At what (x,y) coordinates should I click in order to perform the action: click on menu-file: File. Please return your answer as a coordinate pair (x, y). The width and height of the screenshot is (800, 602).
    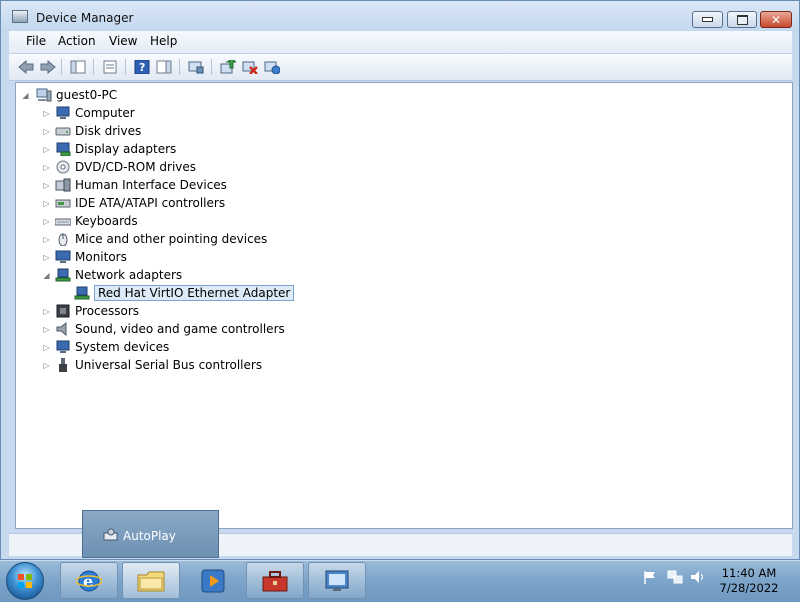
    Looking at the image, I should click on (36, 41).